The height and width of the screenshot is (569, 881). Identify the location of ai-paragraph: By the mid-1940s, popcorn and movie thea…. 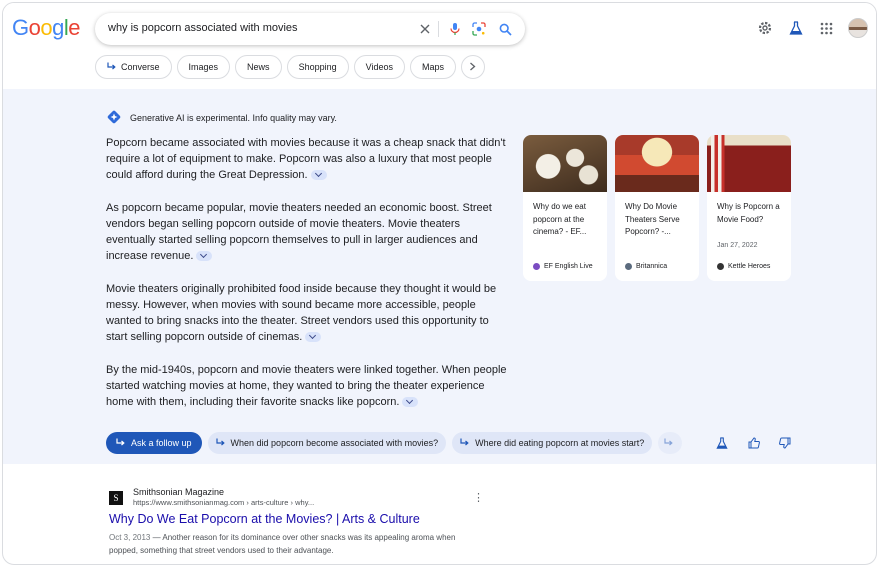
(308, 386).